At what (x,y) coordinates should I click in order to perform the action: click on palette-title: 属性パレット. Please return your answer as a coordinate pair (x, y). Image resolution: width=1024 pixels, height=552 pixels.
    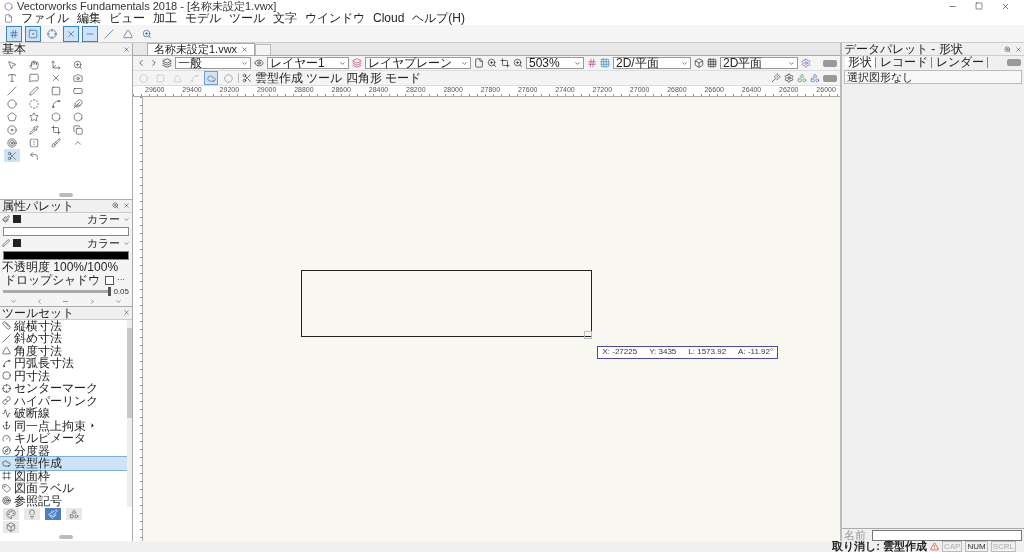
    Looking at the image, I should click on (38, 205).